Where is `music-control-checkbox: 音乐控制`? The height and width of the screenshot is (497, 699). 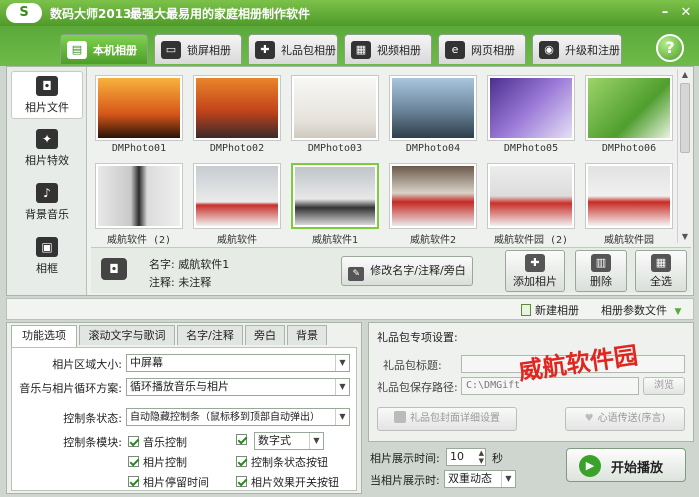 music-control-checkbox: 音乐控制 is located at coordinates (157, 442).